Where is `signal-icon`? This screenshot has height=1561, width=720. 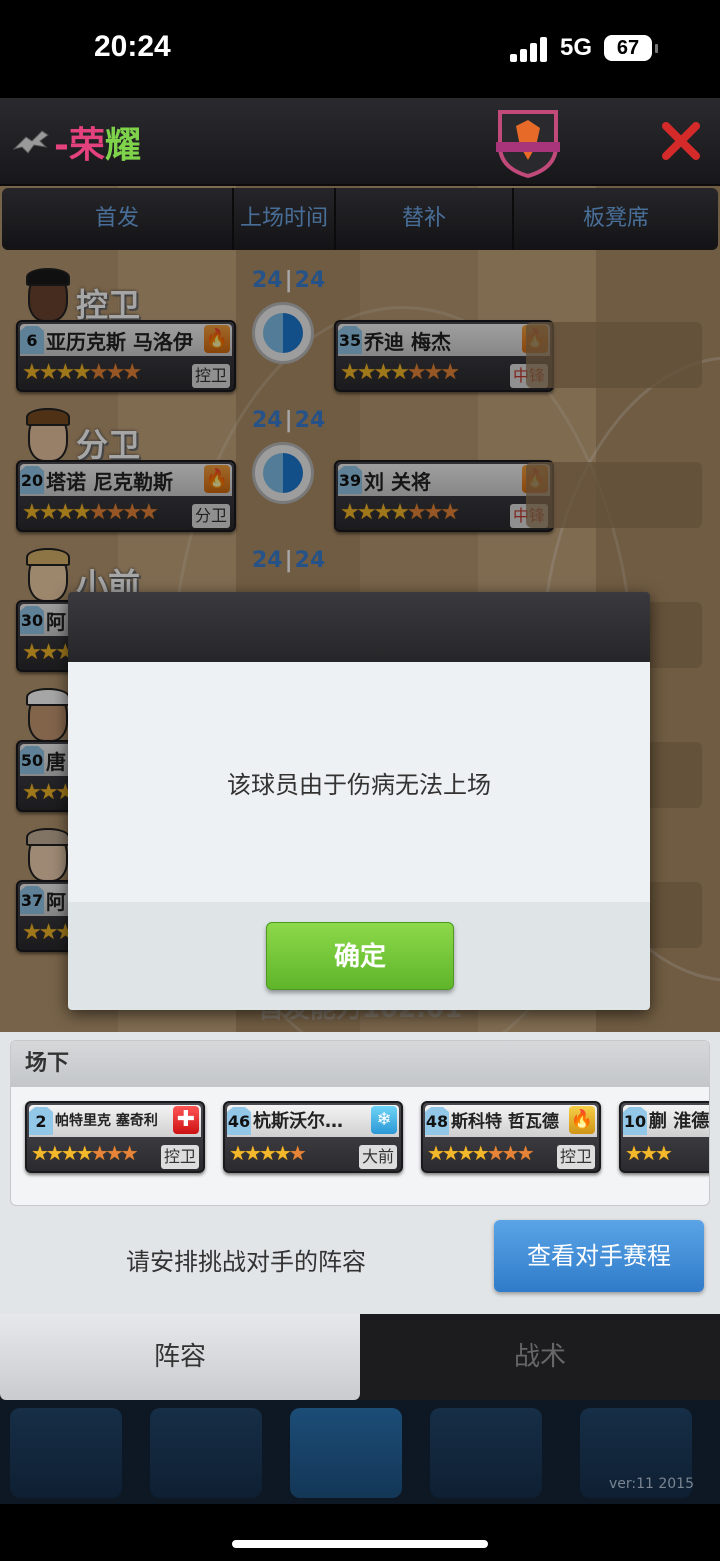
signal-icon is located at coordinates (530, 49).